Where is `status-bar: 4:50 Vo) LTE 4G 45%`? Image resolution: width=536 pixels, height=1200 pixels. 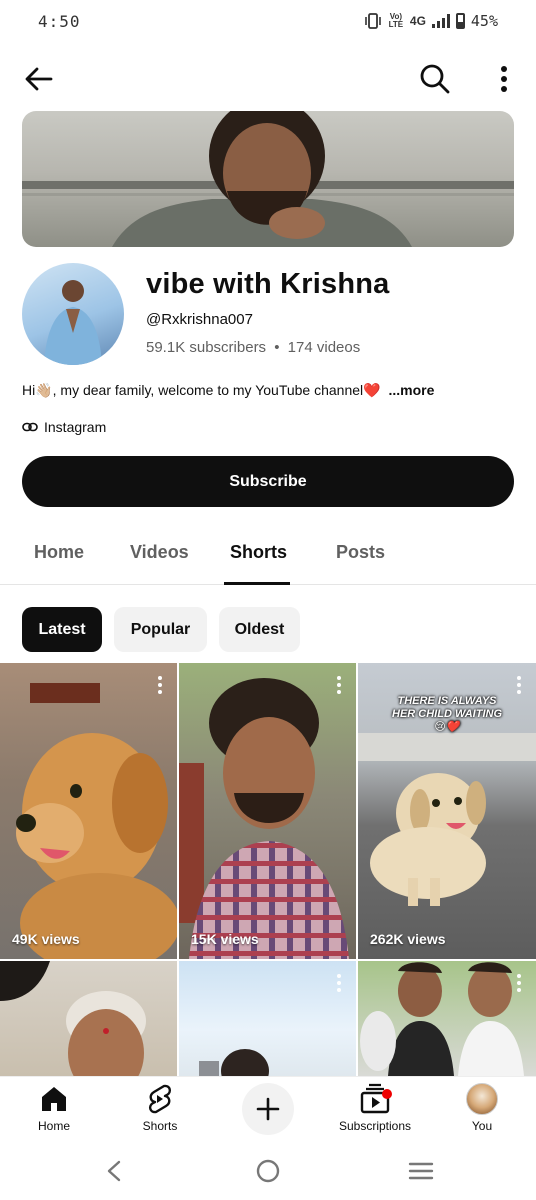 status-bar: 4:50 Vo) LTE 4G 45% is located at coordinates (268, 23).